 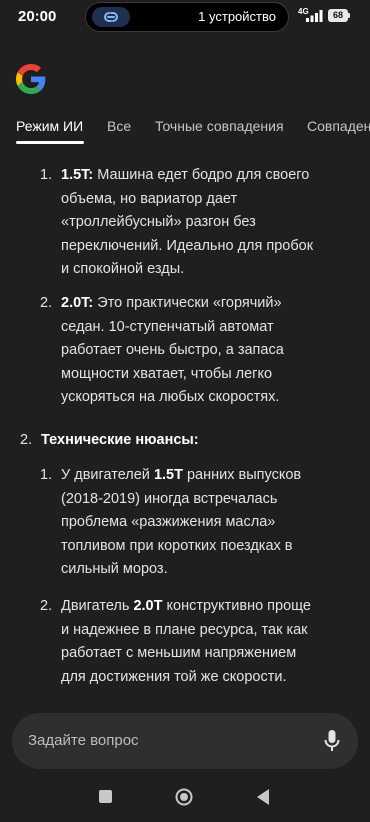 What do you see at coordinates (237, 16) in the screenshot?
I see `devices-count: 1 устройство` at bounding box center [237, 16].